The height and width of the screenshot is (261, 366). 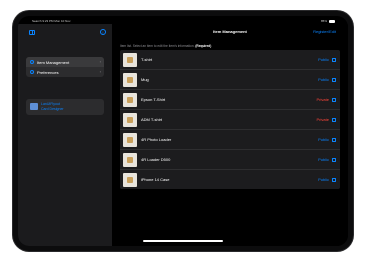 What do you see at coordinates (48, 72) in the screenshot?
I see `sidebar-item-label: Preferences` at bounding box center [48, 72].